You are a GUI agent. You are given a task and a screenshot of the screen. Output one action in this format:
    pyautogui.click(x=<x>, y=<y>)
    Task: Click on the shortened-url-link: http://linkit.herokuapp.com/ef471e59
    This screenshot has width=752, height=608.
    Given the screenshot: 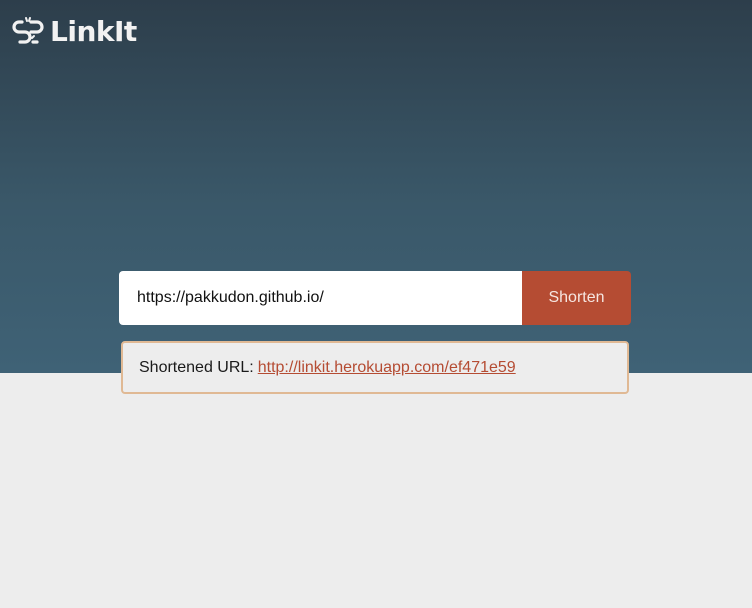 What is the action you would take?
    pyautogui.click(x=387, y=368)
    